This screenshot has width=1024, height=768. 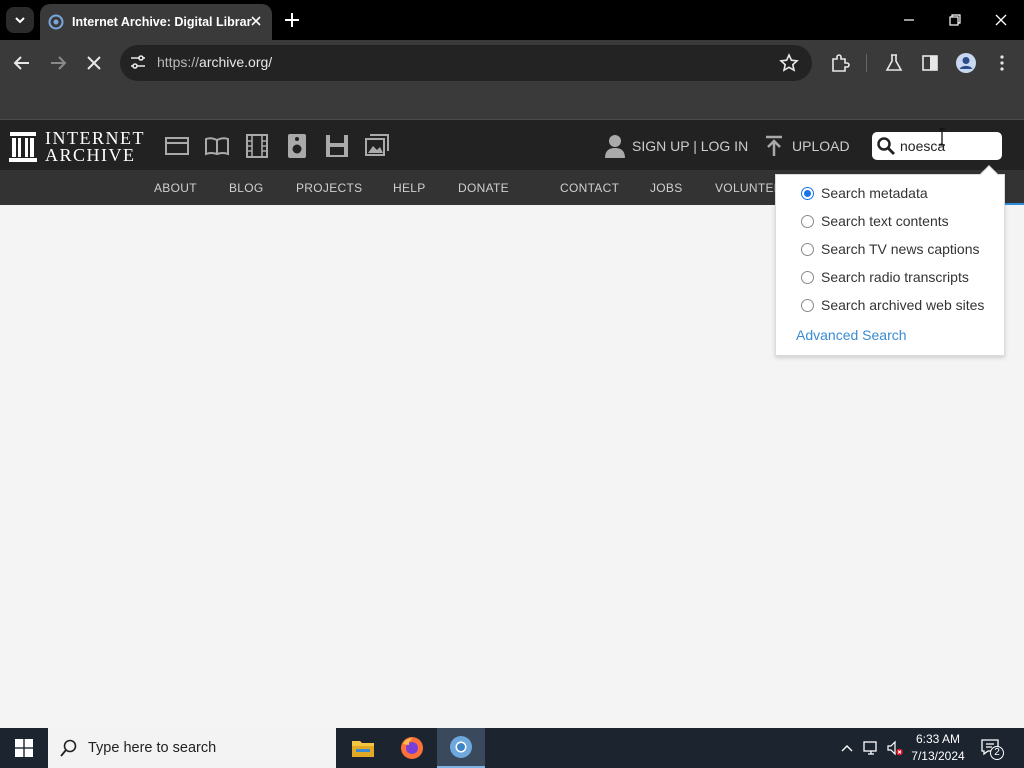 I want to click on subnav-help: HELP, so click(x=409, y=188).